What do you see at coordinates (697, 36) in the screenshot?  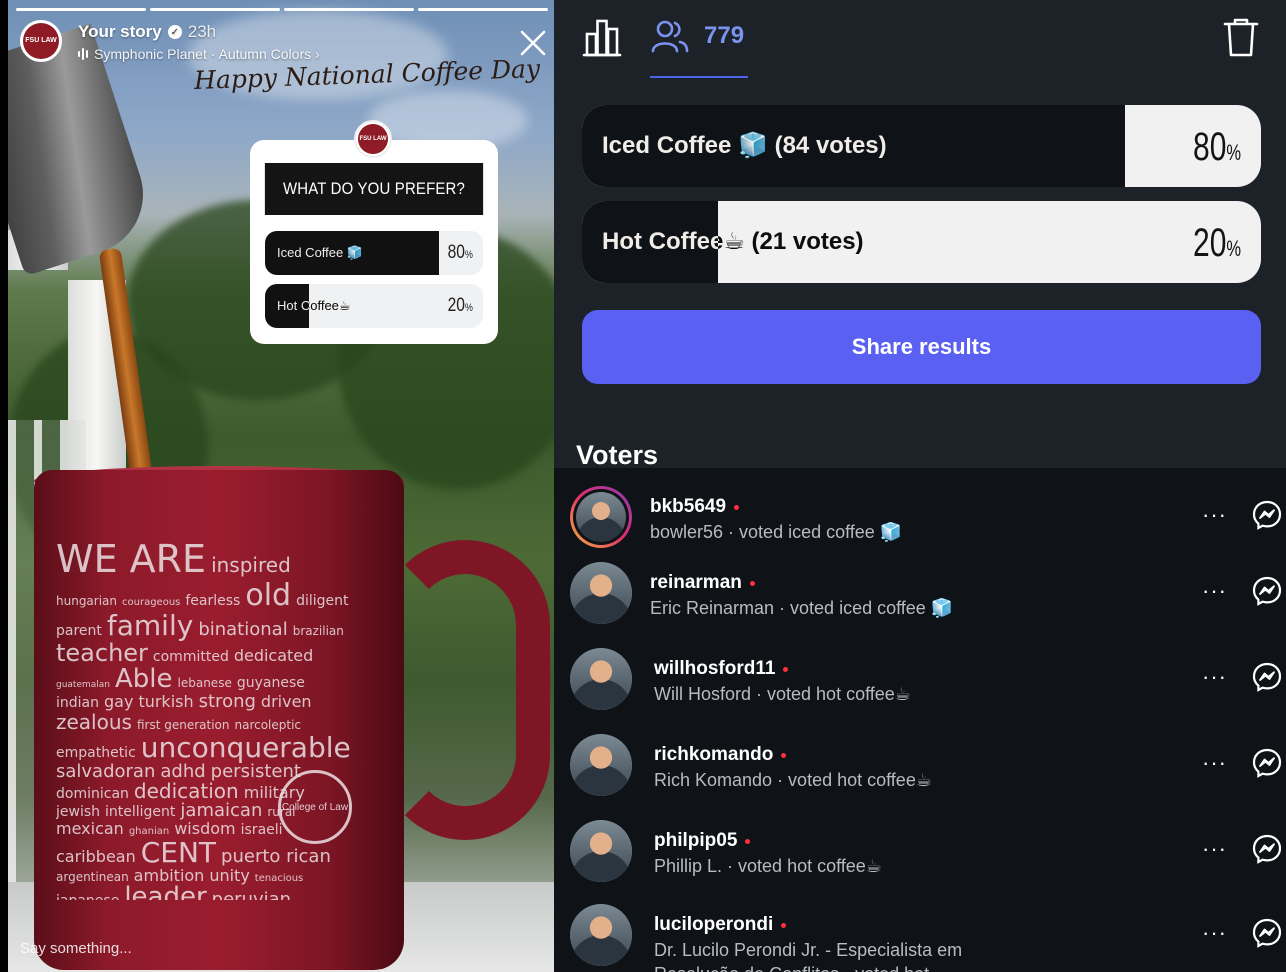 I see `tab-voters: 779` at bounding box center [697, 36].